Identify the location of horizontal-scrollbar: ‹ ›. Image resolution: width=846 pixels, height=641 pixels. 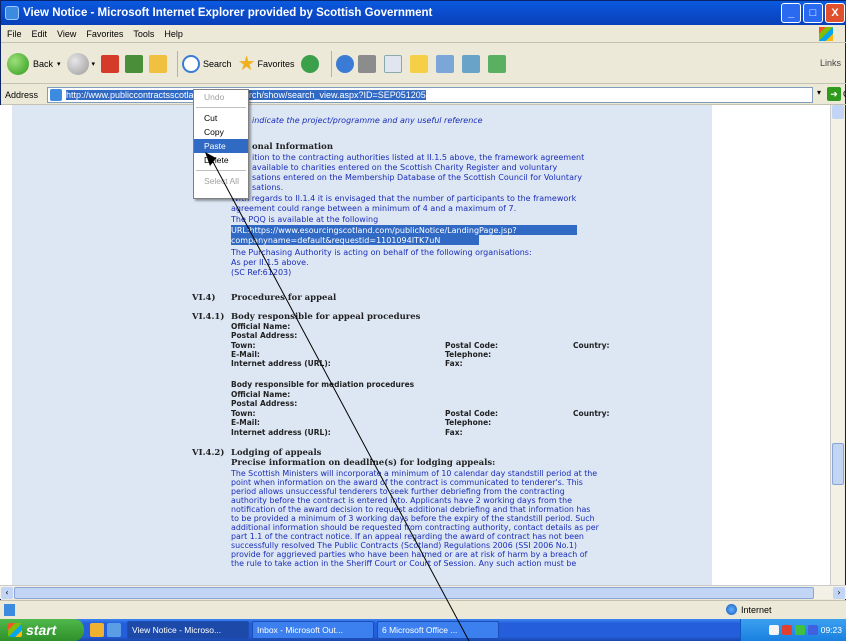
(423, 592).